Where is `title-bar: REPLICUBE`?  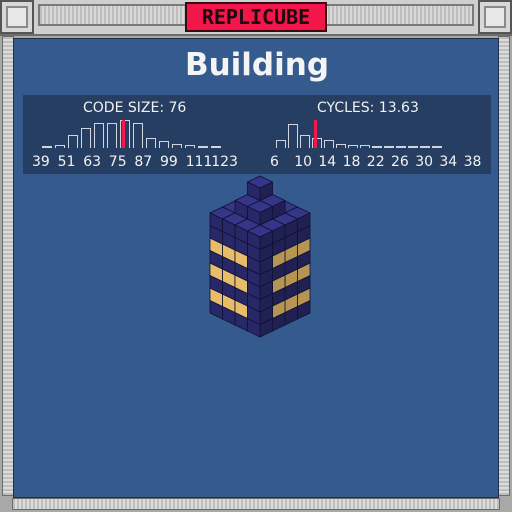
title-bar: REPLICUBE is located at coordinates (256, 18).